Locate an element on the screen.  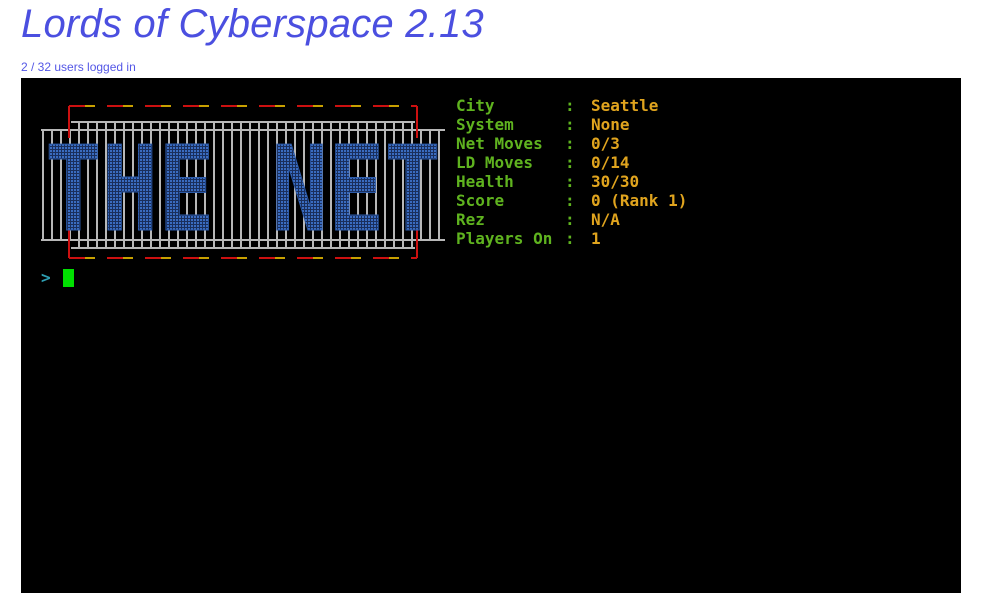
stat-row: Rez: N/A is located at coordinates (571, 219).